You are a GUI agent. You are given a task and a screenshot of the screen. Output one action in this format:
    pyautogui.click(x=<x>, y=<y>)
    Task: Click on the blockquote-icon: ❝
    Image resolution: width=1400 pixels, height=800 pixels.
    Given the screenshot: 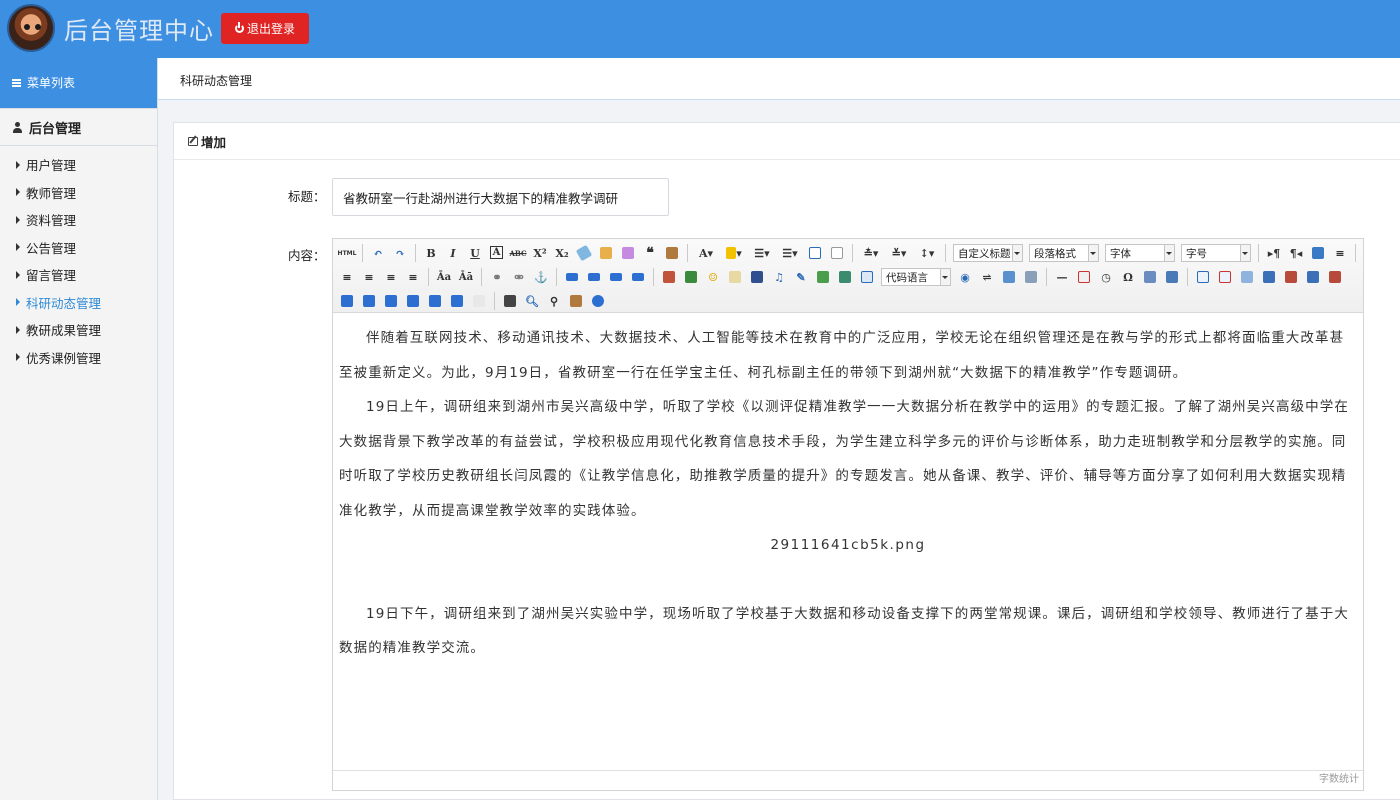 What is the action you would take?
    pyautogui.click(x=650, y=253)
    